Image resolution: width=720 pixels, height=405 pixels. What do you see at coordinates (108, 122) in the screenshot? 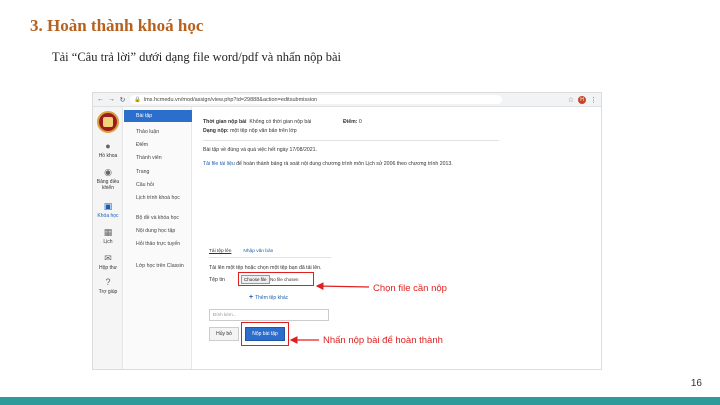
I see `school-logo` at bounding box center [108, 122].